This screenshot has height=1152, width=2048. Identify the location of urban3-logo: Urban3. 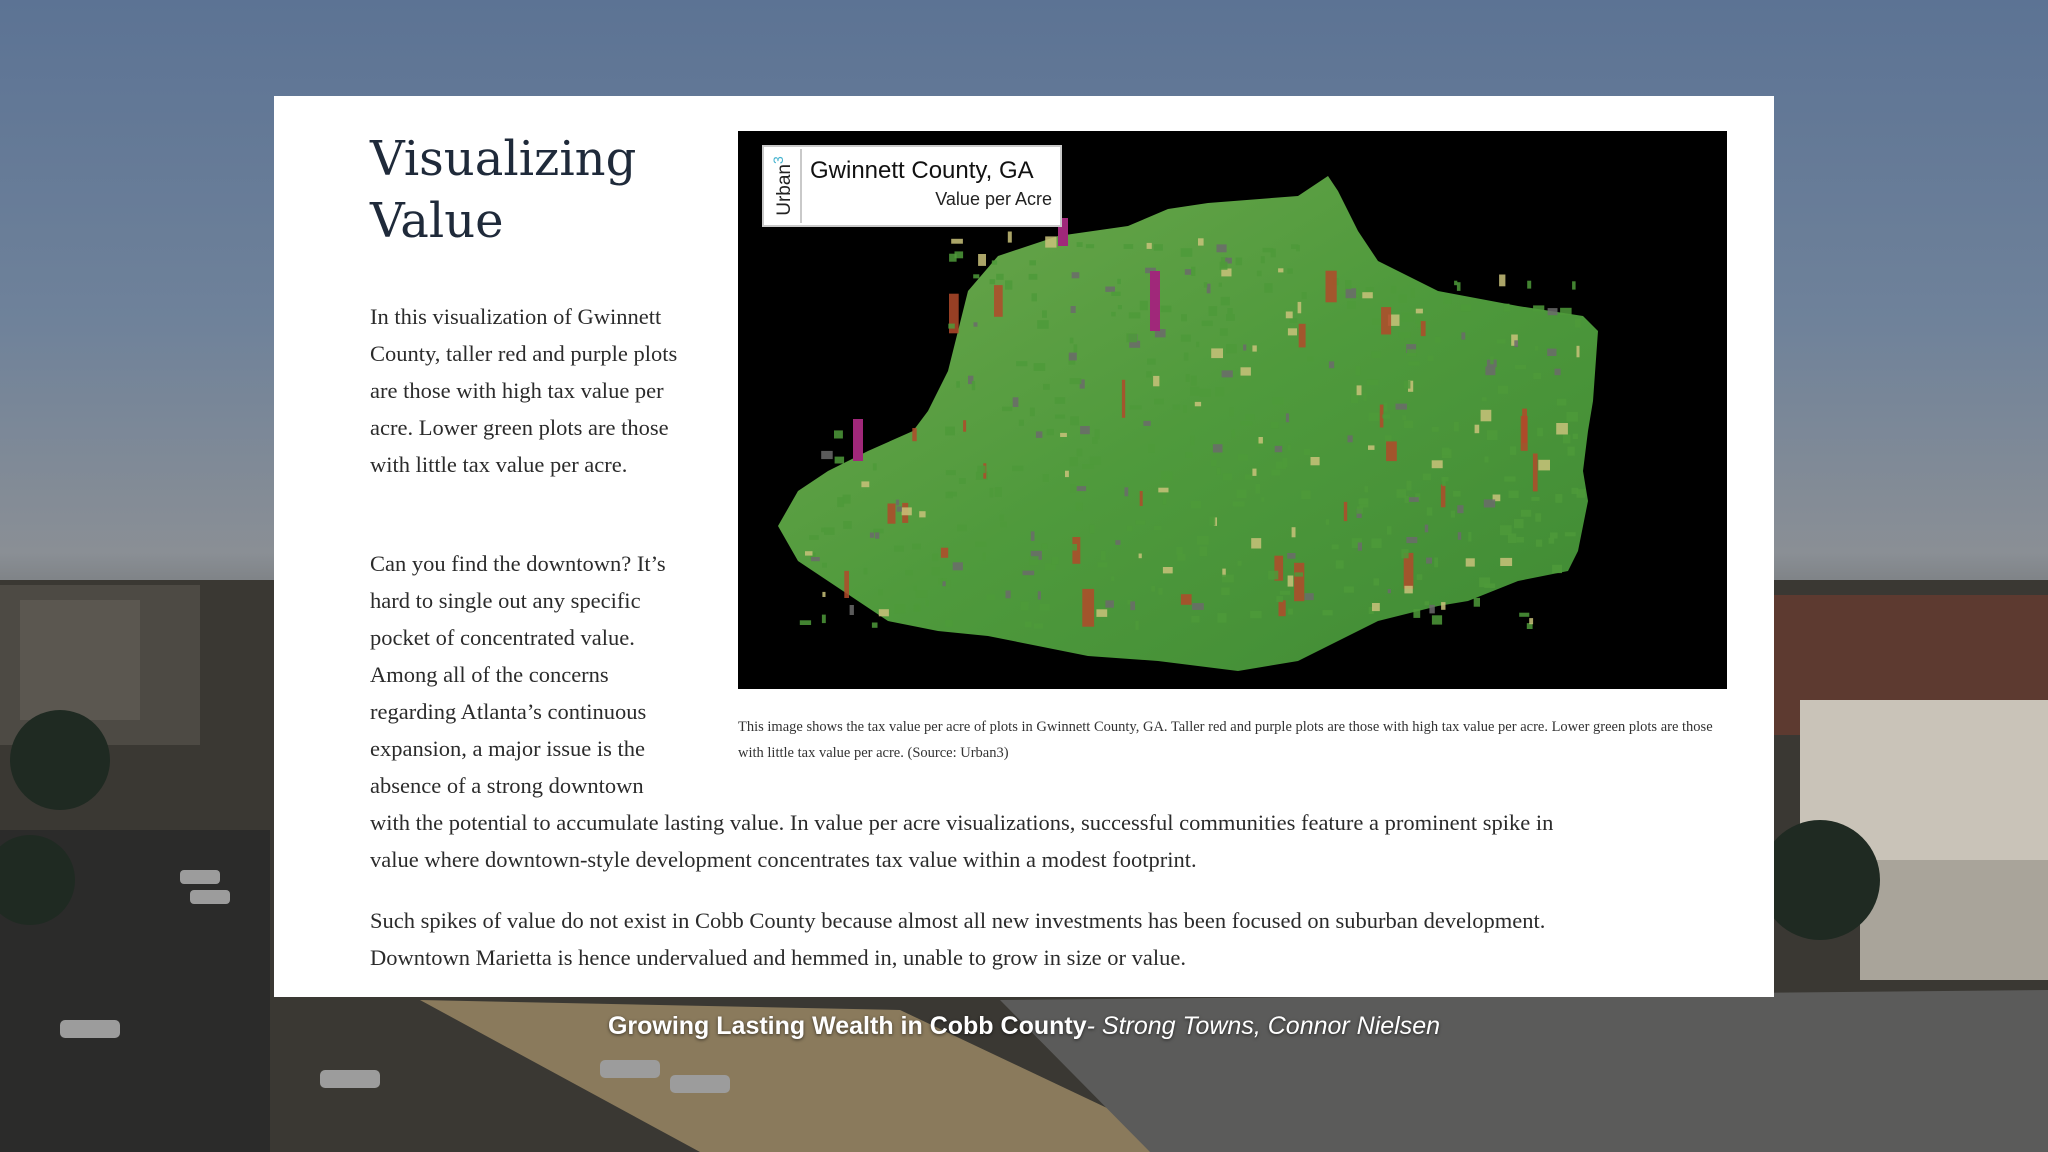
(784, 186).